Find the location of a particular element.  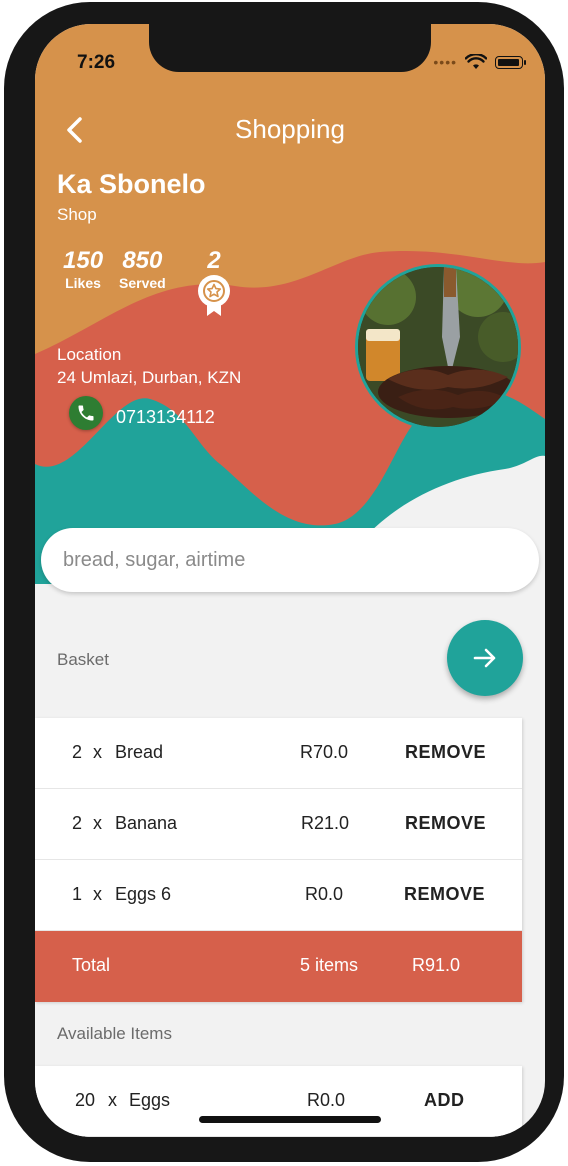

shop-photo-image is located at coordinates (438, 347).